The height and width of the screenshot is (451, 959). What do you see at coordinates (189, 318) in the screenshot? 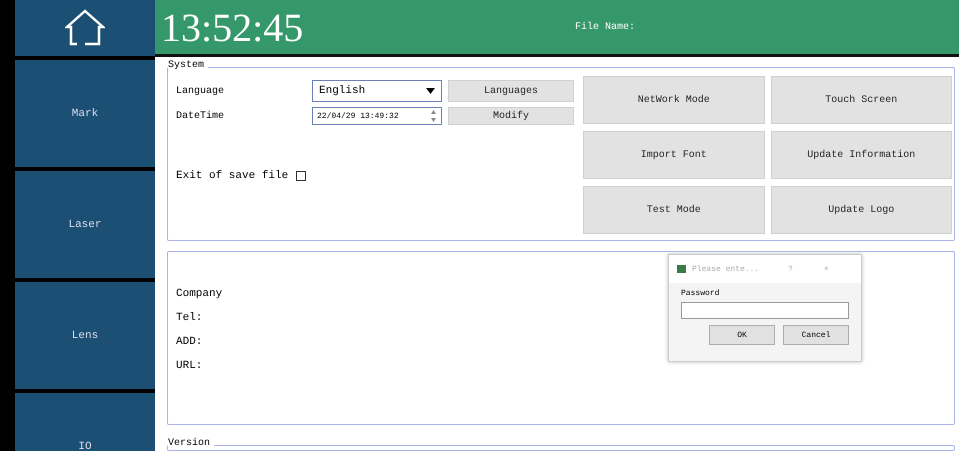
I see `info-label: Tel:` at bounding box center [189, 318].